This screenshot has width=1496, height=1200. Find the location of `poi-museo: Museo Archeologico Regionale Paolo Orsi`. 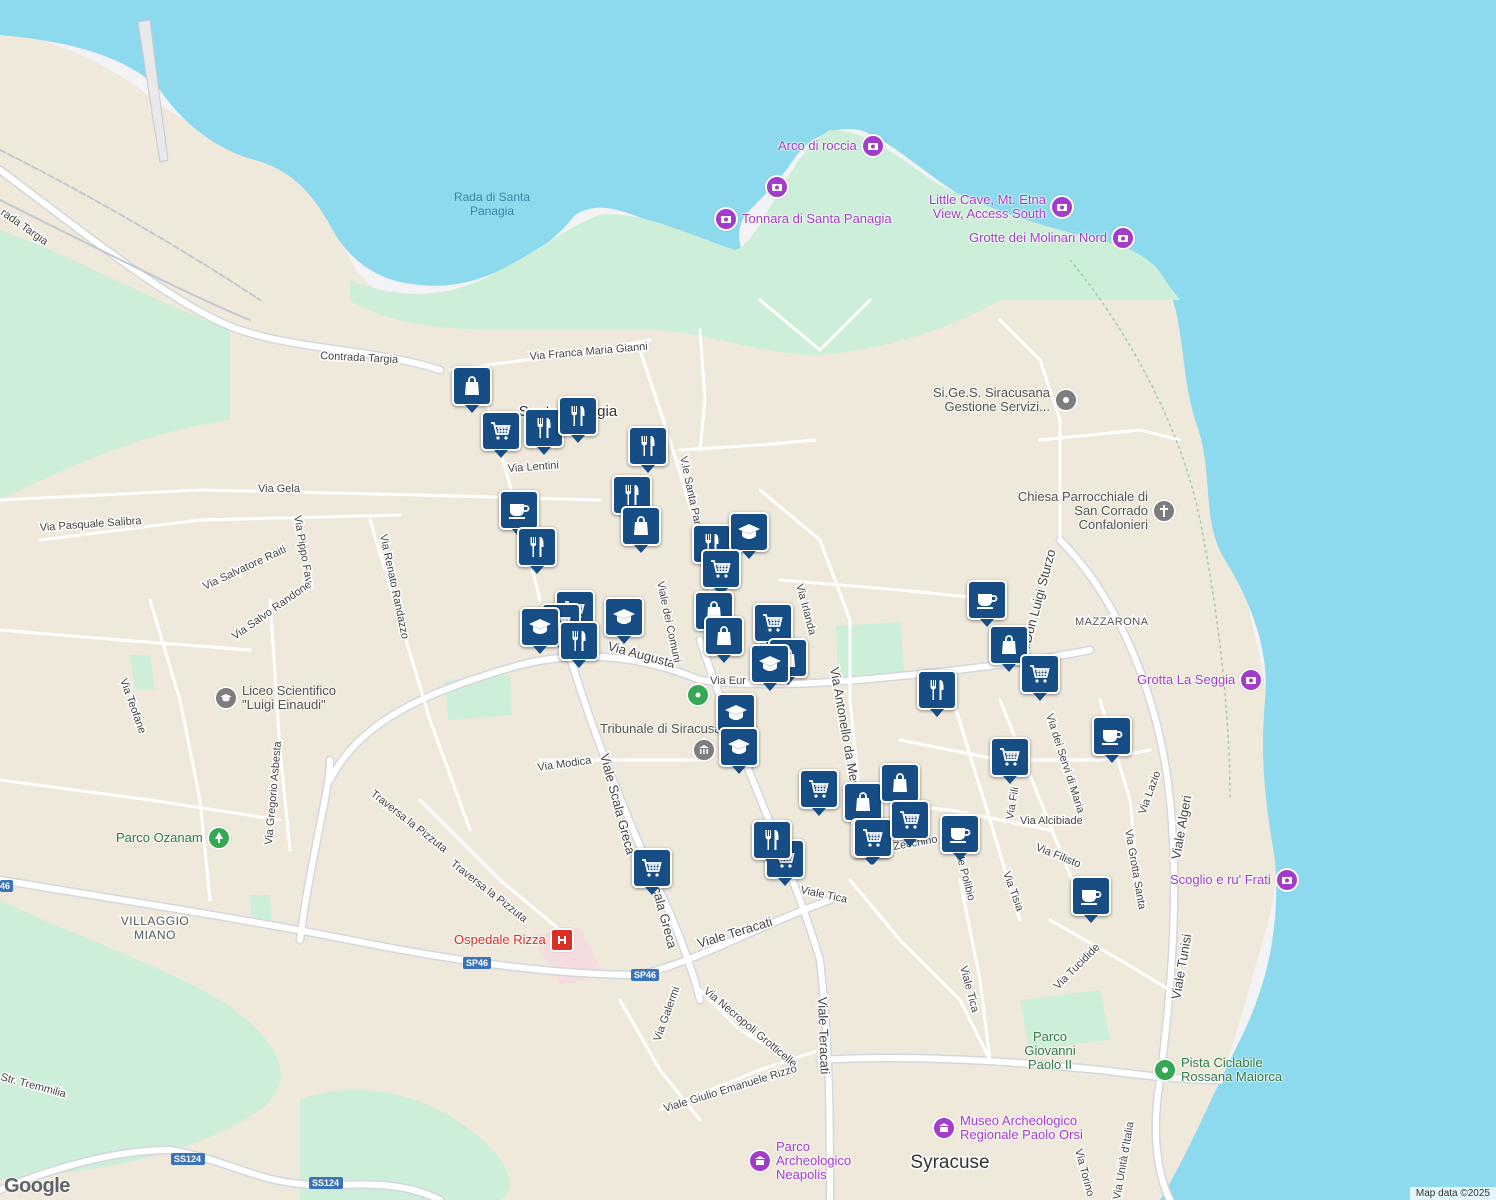

poi-museo: Museo Archeologico Regionale Paolo Orsi is located at coordinates (1016, 1128).